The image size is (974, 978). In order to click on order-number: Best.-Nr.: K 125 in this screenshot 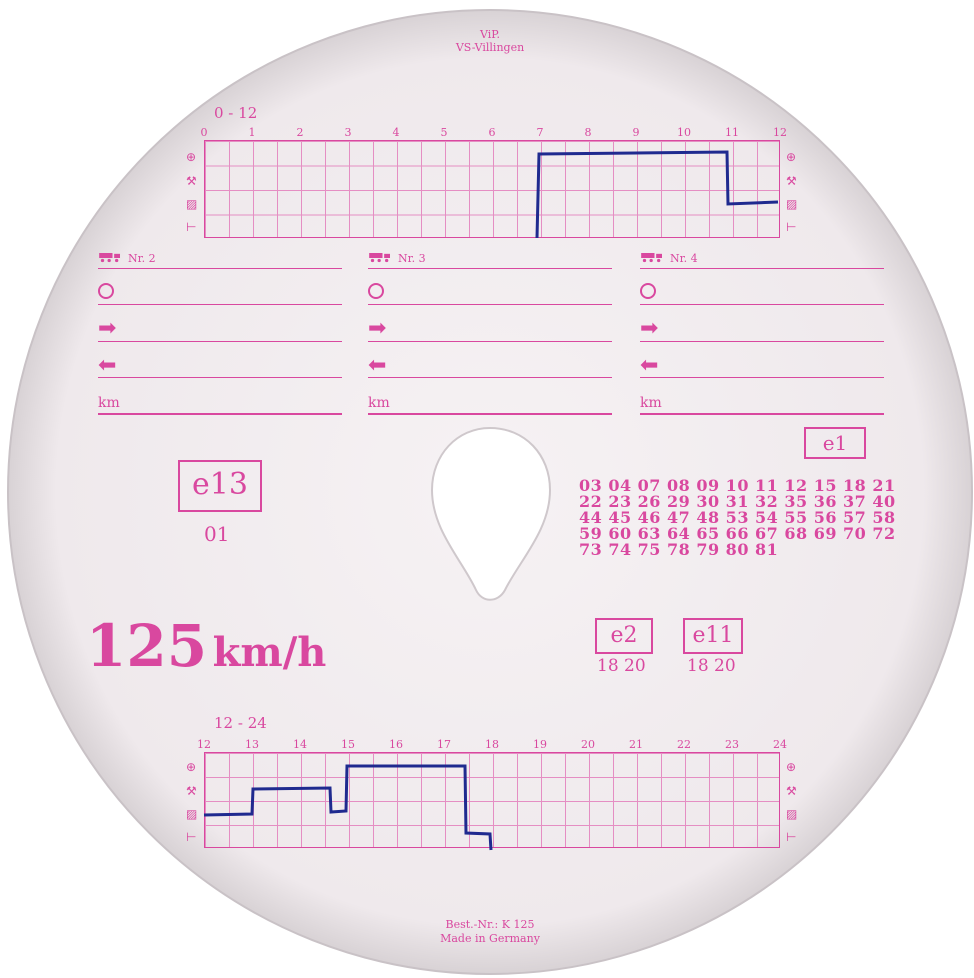, I will do `click(490, 924)`.